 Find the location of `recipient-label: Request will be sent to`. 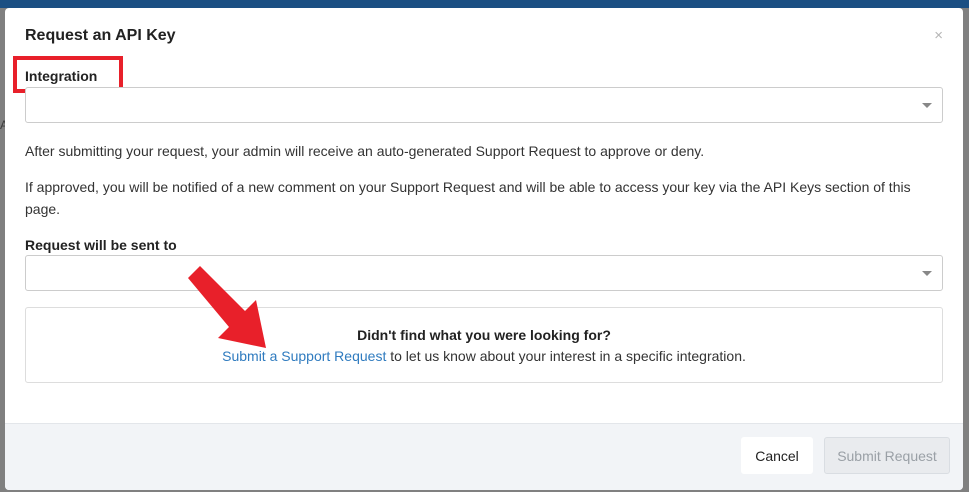

recipient-label: Request will be sent to is located at coordinates (101, 245).